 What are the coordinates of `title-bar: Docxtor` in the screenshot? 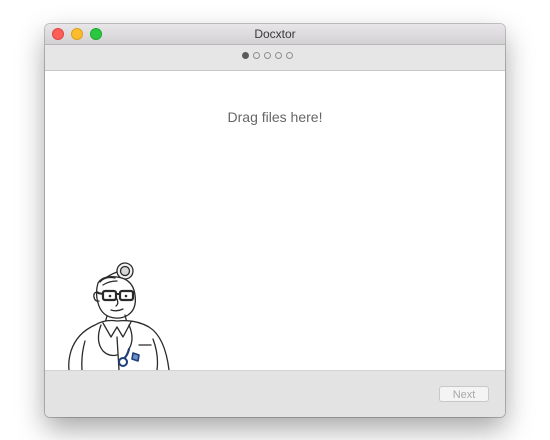 It's located at (275, 34).